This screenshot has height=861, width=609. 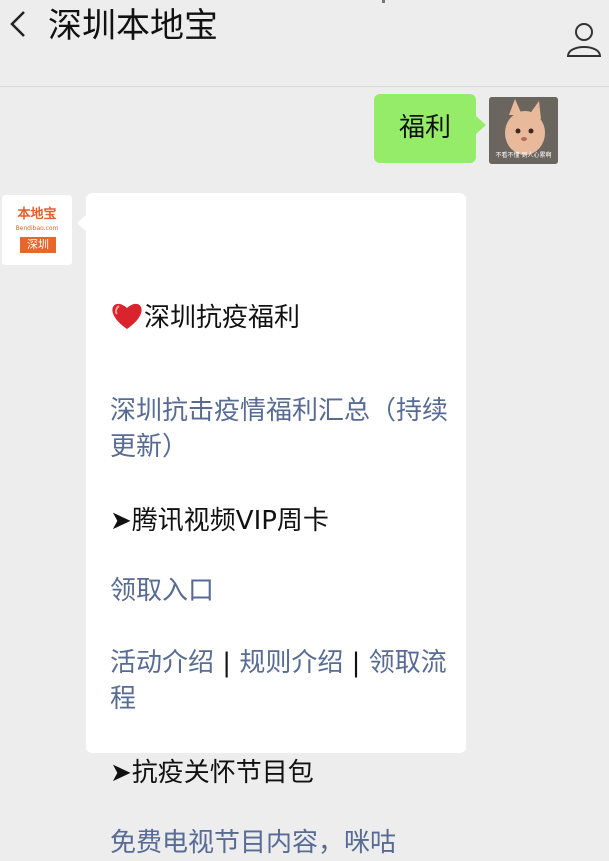 What do you see at coordinates (282, 429) in the screenshot?
I see `link-covid-welfare: 深圳抗击疫情福利汇总（持续更新）` at bounding box center [282, 429].